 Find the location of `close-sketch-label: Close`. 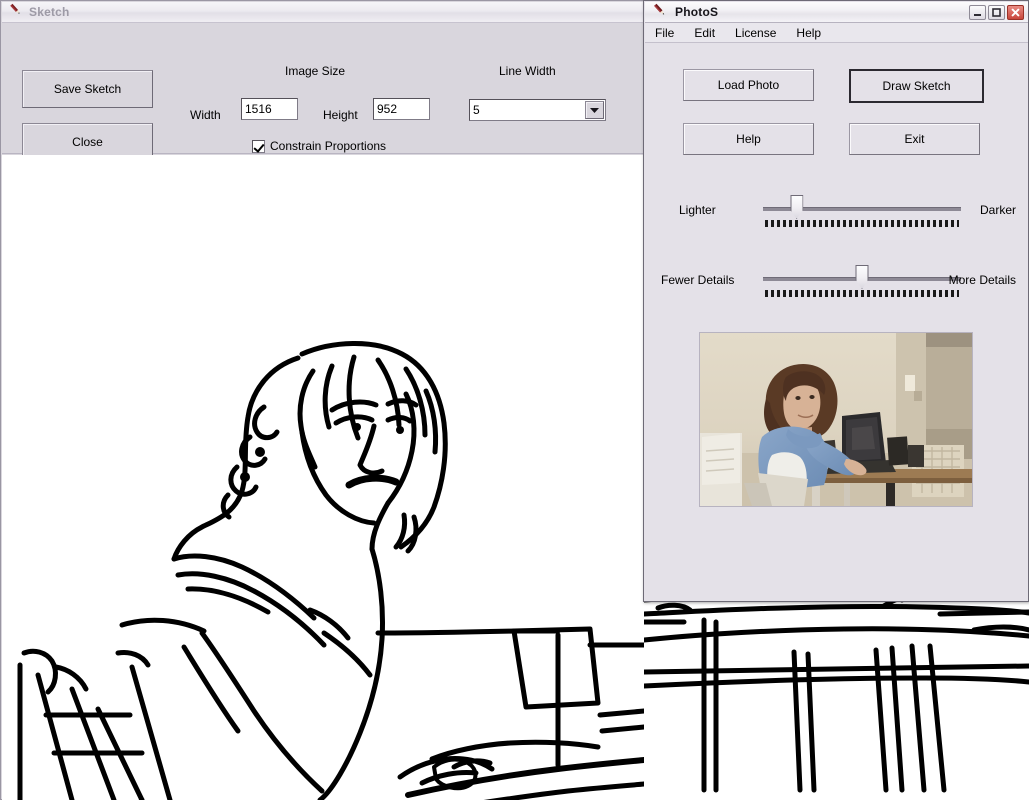

close-sketch-label: Close is located at coordinates (87, 142).